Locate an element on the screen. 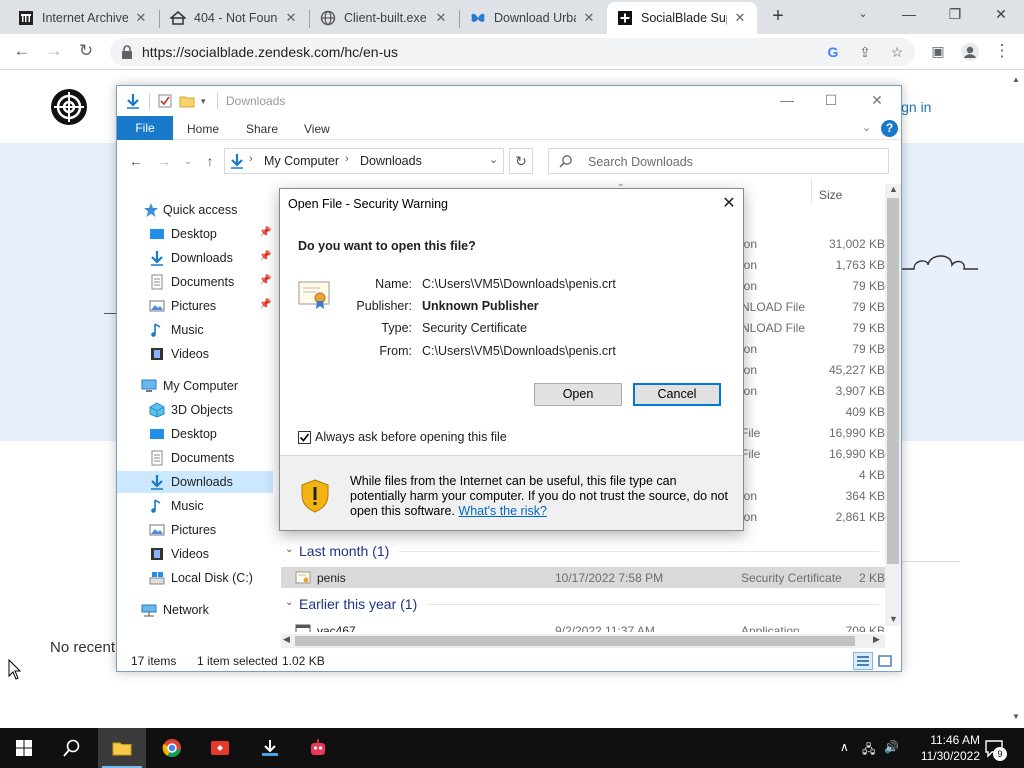 This screenshot has height=768, width=1024. show-hidden-icons-icon: ∧ is located at coordinates (844, 747).